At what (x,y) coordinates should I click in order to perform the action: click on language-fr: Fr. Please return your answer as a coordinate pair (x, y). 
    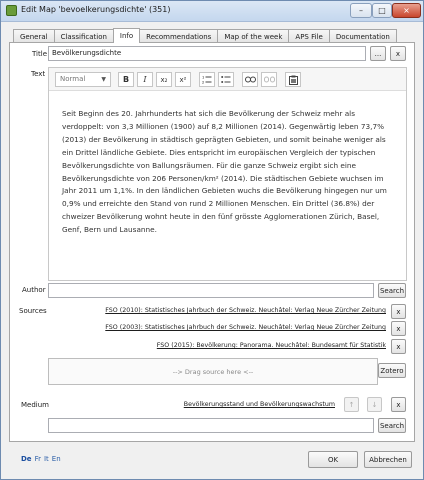
    Looking at the image, I should click on (38, 459).